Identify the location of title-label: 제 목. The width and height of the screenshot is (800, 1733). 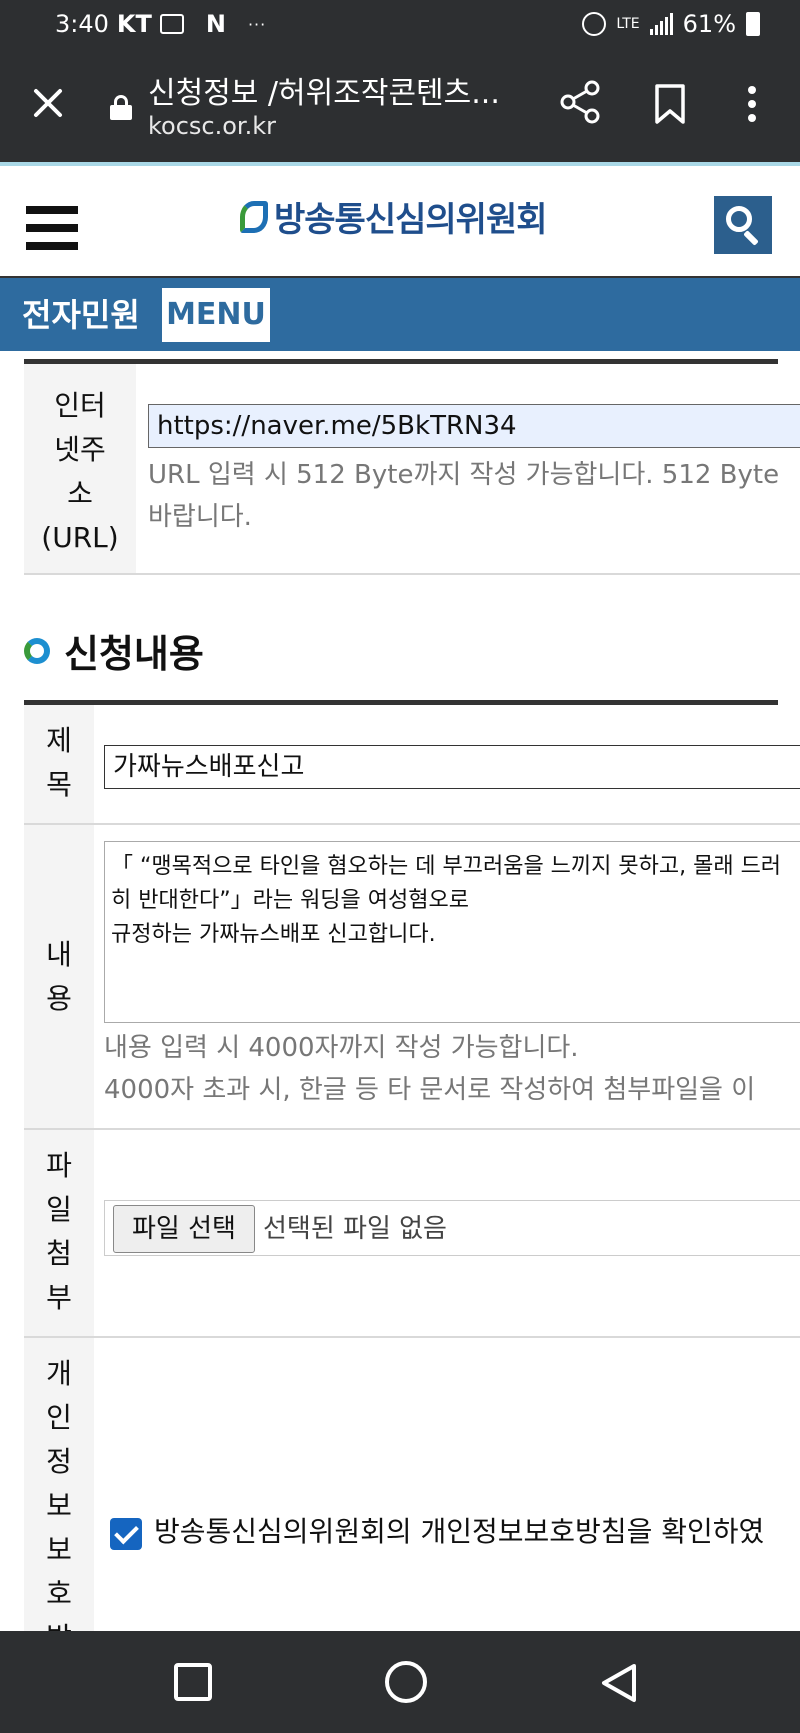
(59, 764).